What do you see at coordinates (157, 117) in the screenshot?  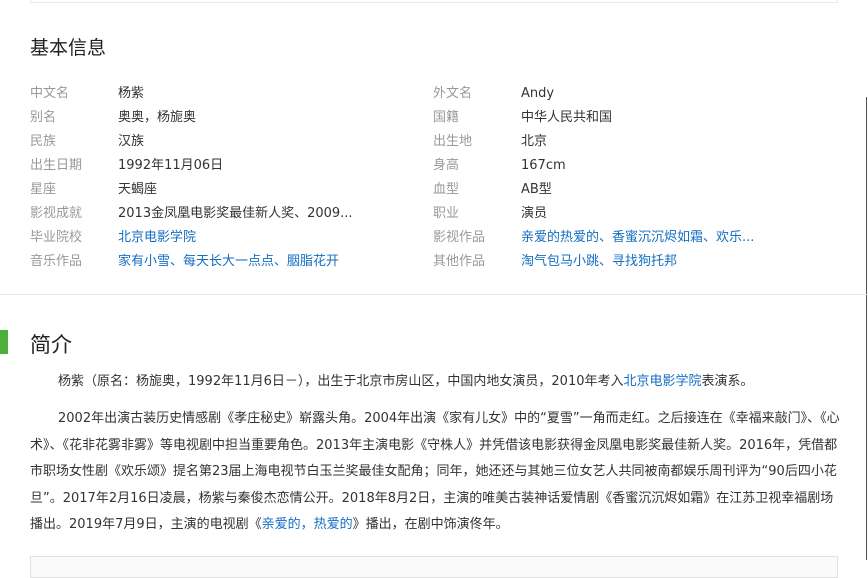 I see `info-value: 奥奥，杨旎奥` at bounding box center [157, 117].